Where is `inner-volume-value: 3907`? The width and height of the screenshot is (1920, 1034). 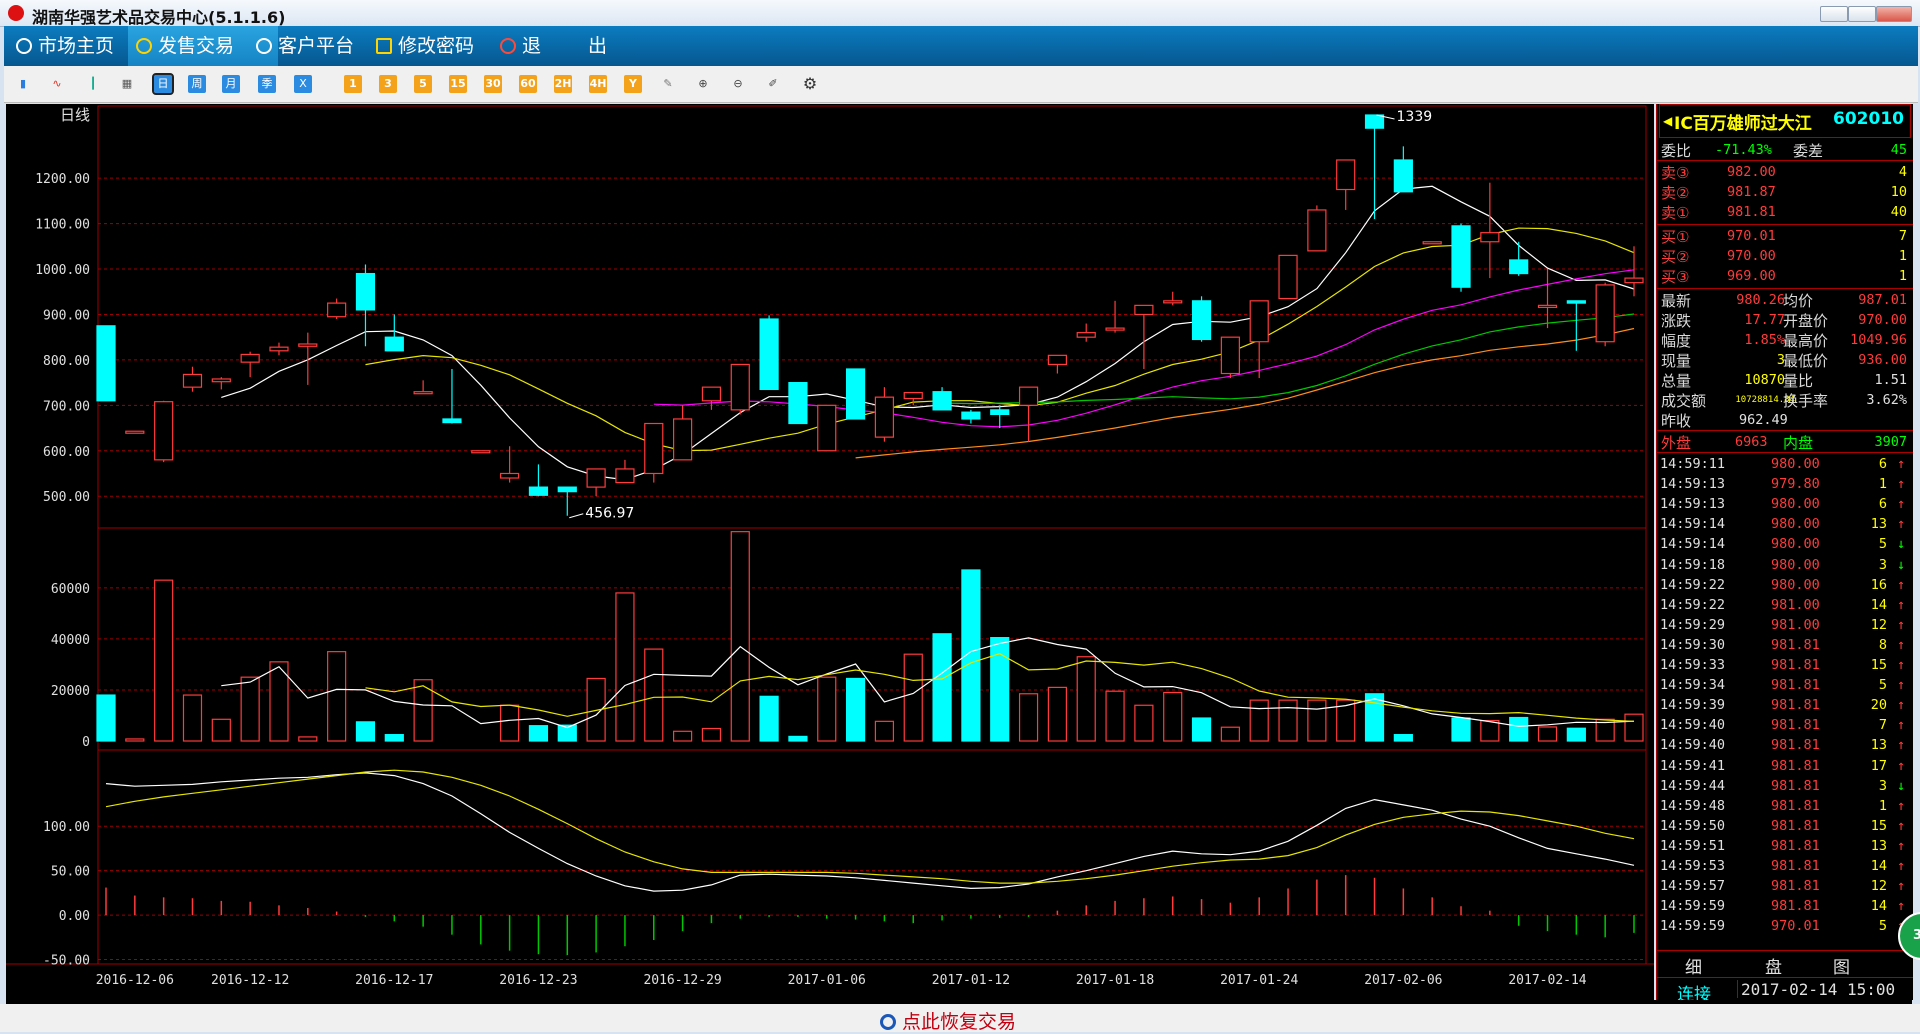 inner-volume-value: 3907 is located at coordinates (1890, 442).